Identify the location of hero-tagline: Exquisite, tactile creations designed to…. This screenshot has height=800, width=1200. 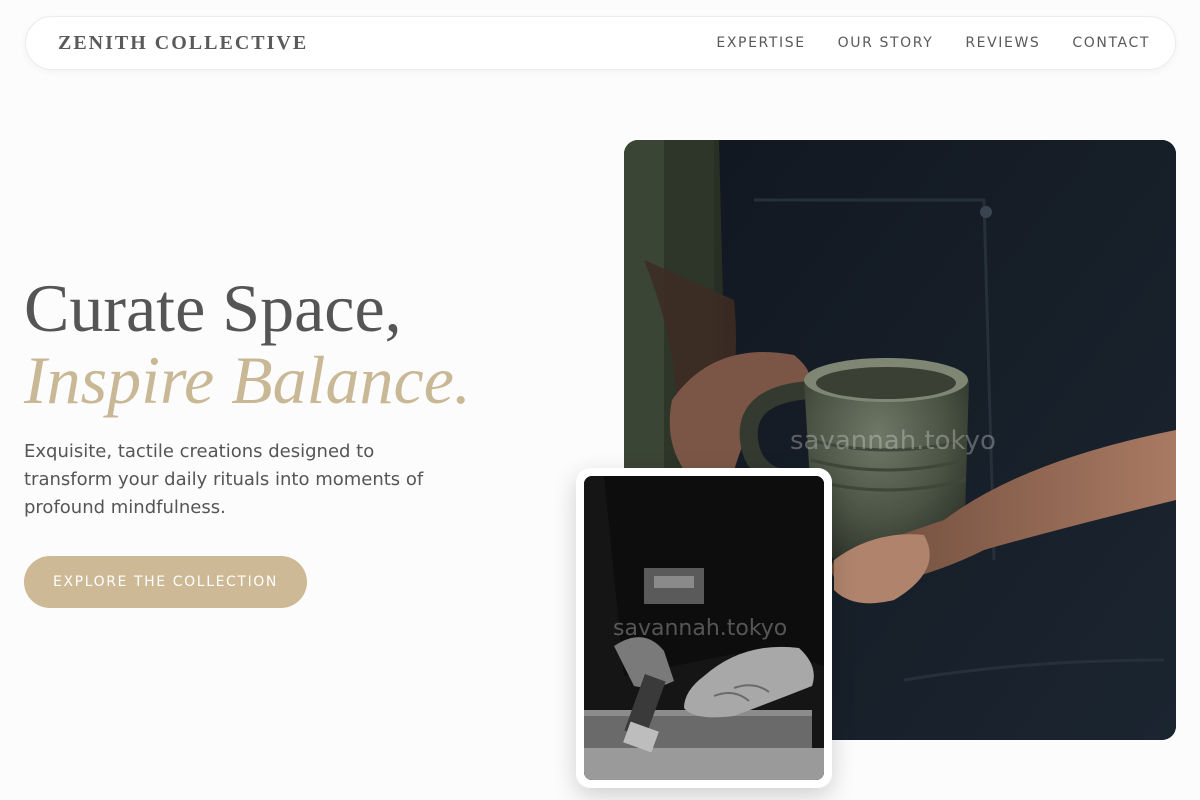
(224, 479).